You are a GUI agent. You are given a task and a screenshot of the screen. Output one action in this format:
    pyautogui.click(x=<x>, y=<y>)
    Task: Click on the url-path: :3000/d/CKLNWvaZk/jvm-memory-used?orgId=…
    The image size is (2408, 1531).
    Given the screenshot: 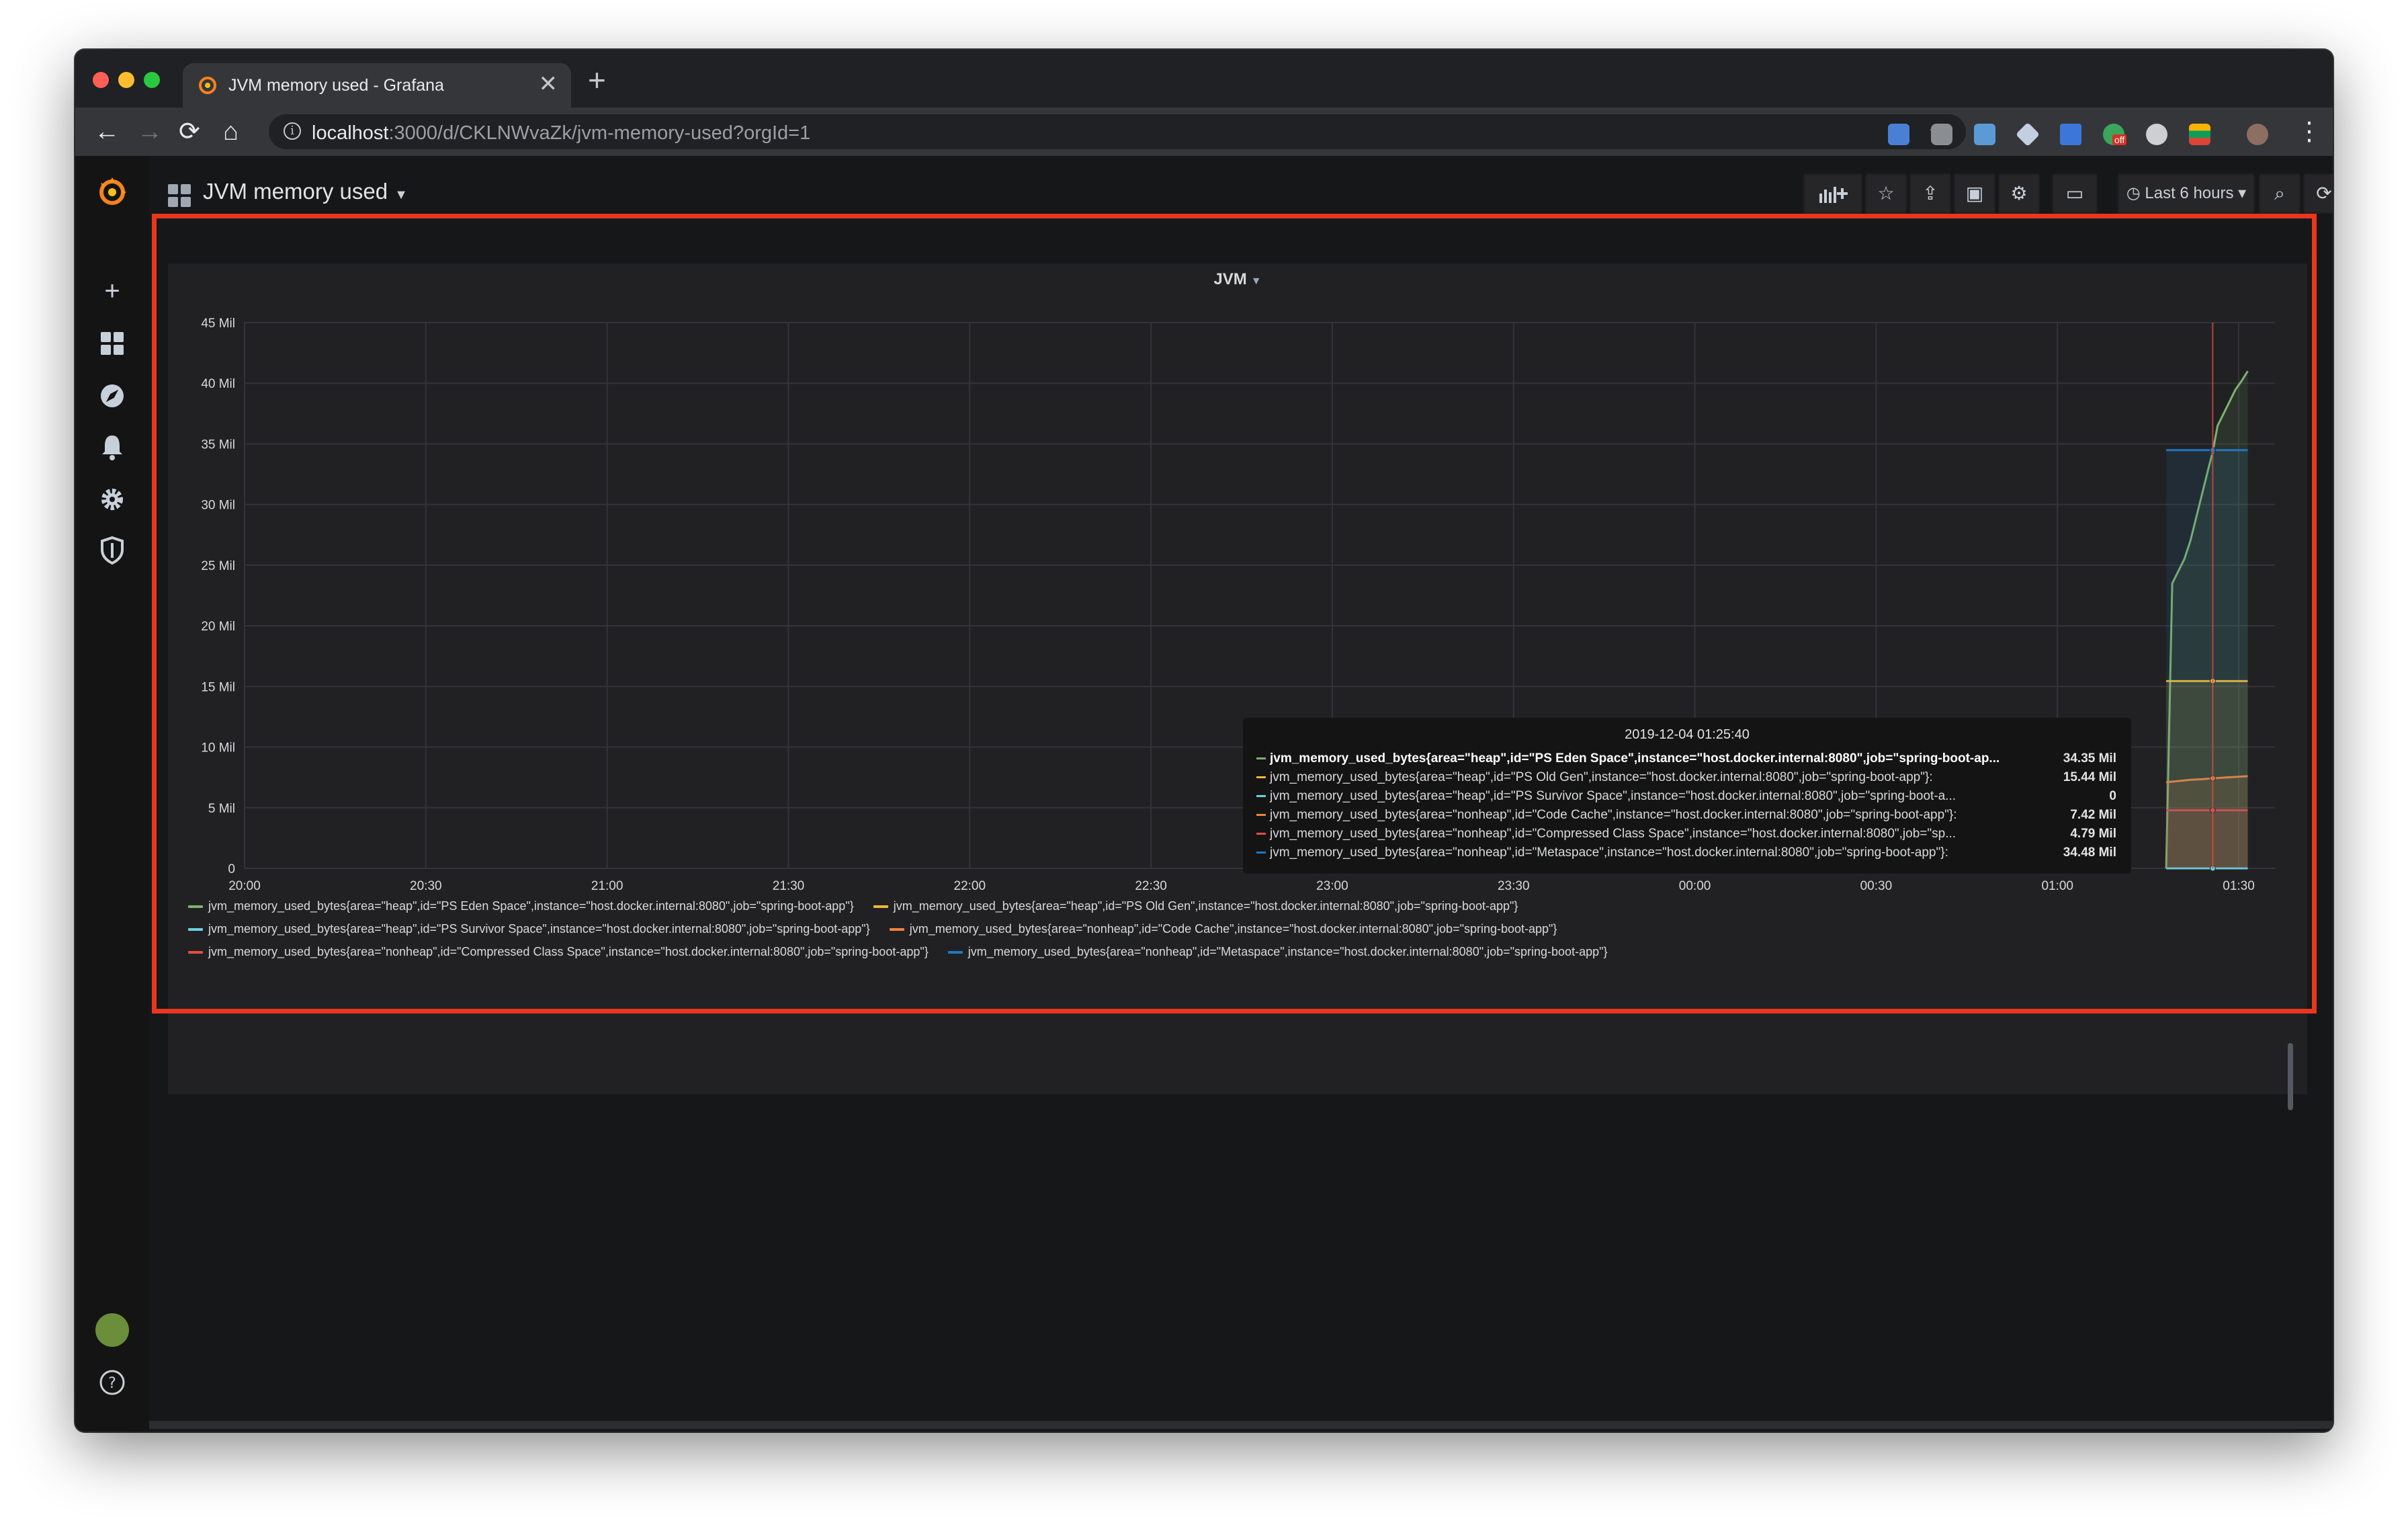 What is the action you would take?
    pyautogui.click(x=599, y=133)
    